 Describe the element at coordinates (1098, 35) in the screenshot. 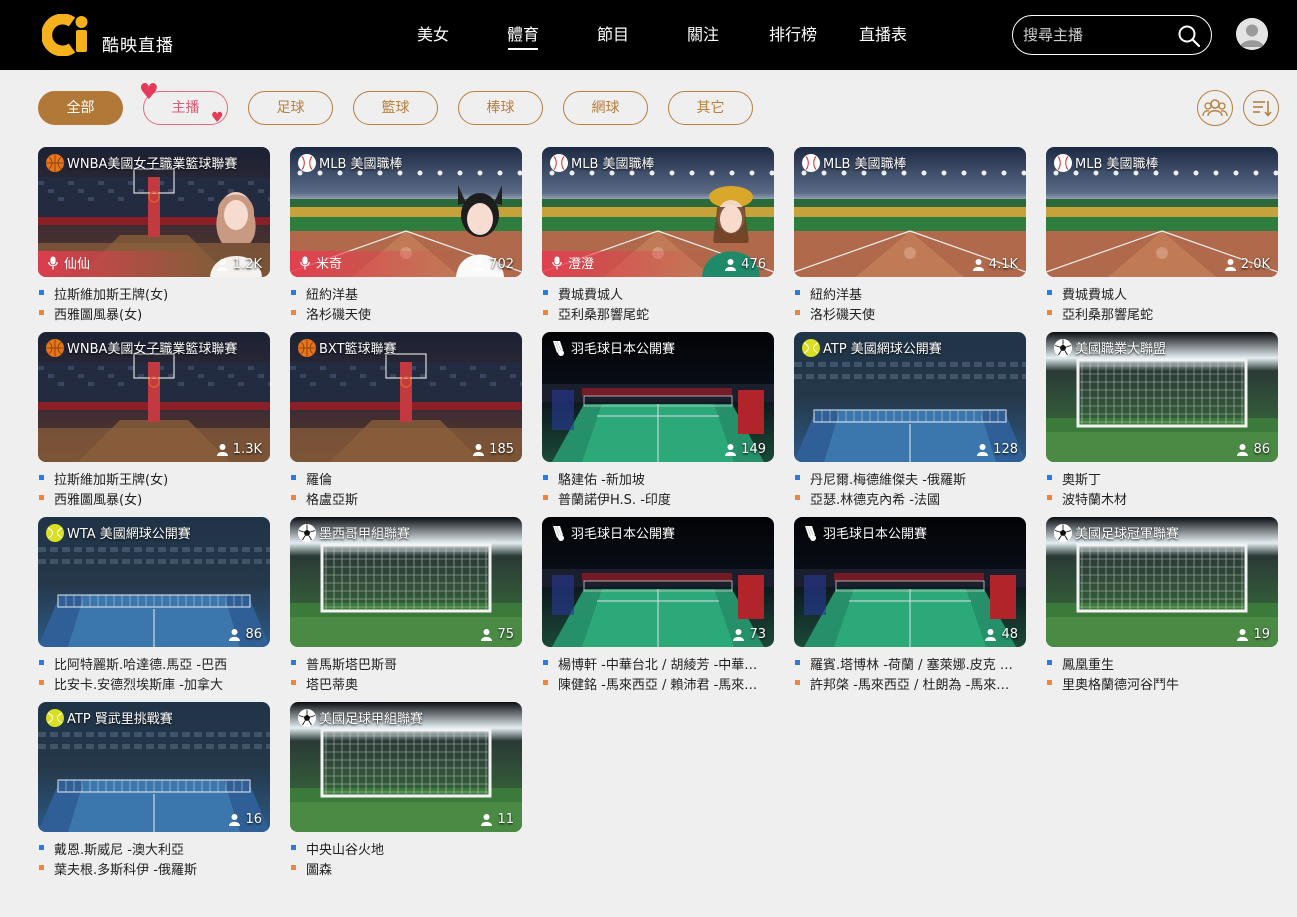

I see `search-input` at that location.